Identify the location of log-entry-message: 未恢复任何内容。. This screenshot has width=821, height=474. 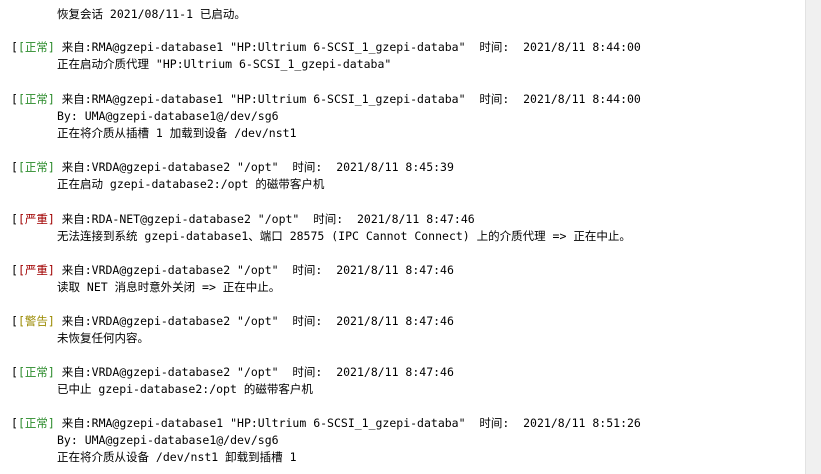
(103, 338).